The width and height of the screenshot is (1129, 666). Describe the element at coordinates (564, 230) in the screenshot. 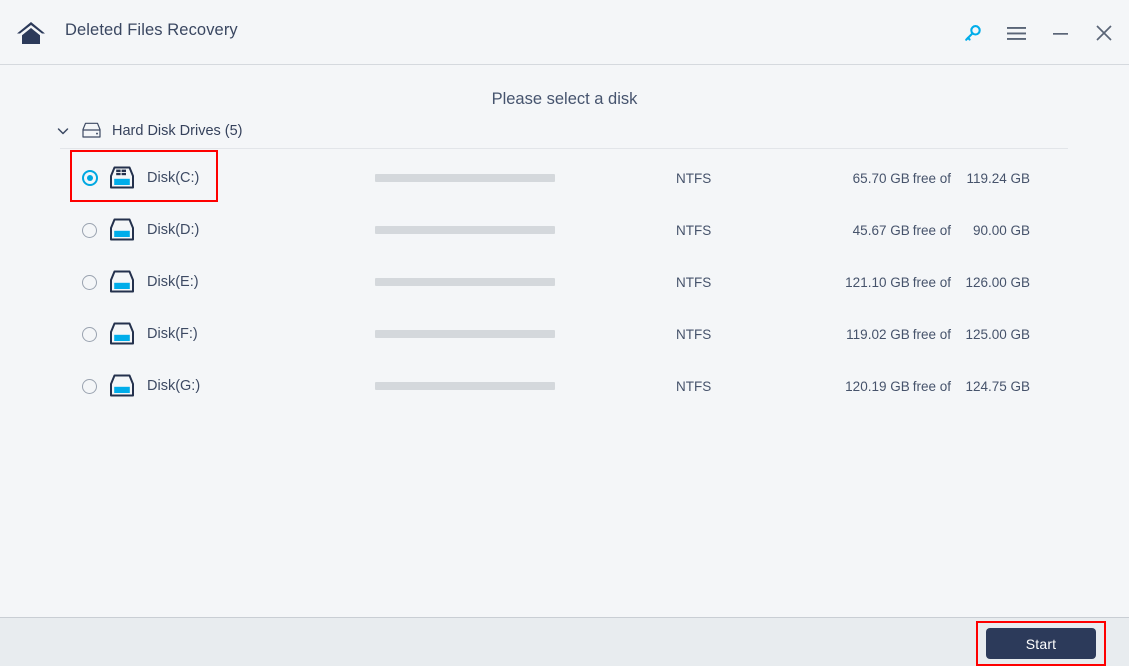

I see `disk-row: Disk(D:) NTFS 45.67 GB free of 90.00 GB` at that location.